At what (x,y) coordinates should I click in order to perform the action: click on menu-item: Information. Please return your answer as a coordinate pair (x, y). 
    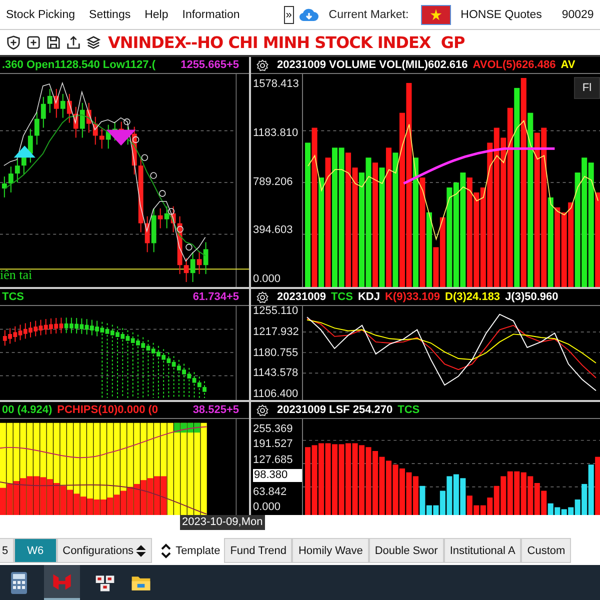
    Looking at the image, I should click on (211, 14).